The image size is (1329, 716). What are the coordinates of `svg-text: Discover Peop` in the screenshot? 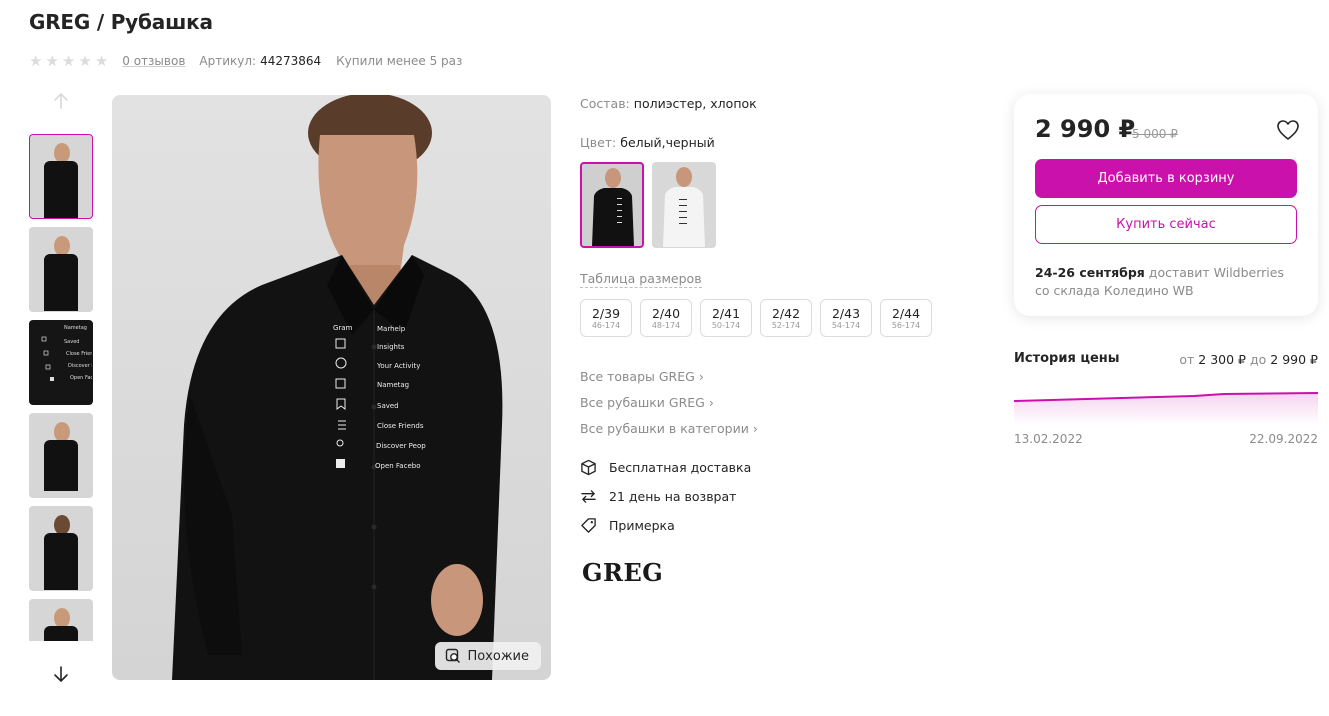 It's located at (401, 446).